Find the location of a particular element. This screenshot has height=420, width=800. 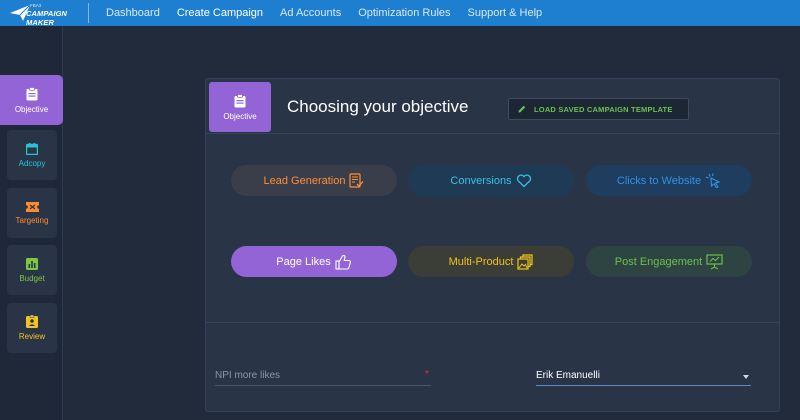

objective-label: Clicks to Website is located at coordinates (659, 180).